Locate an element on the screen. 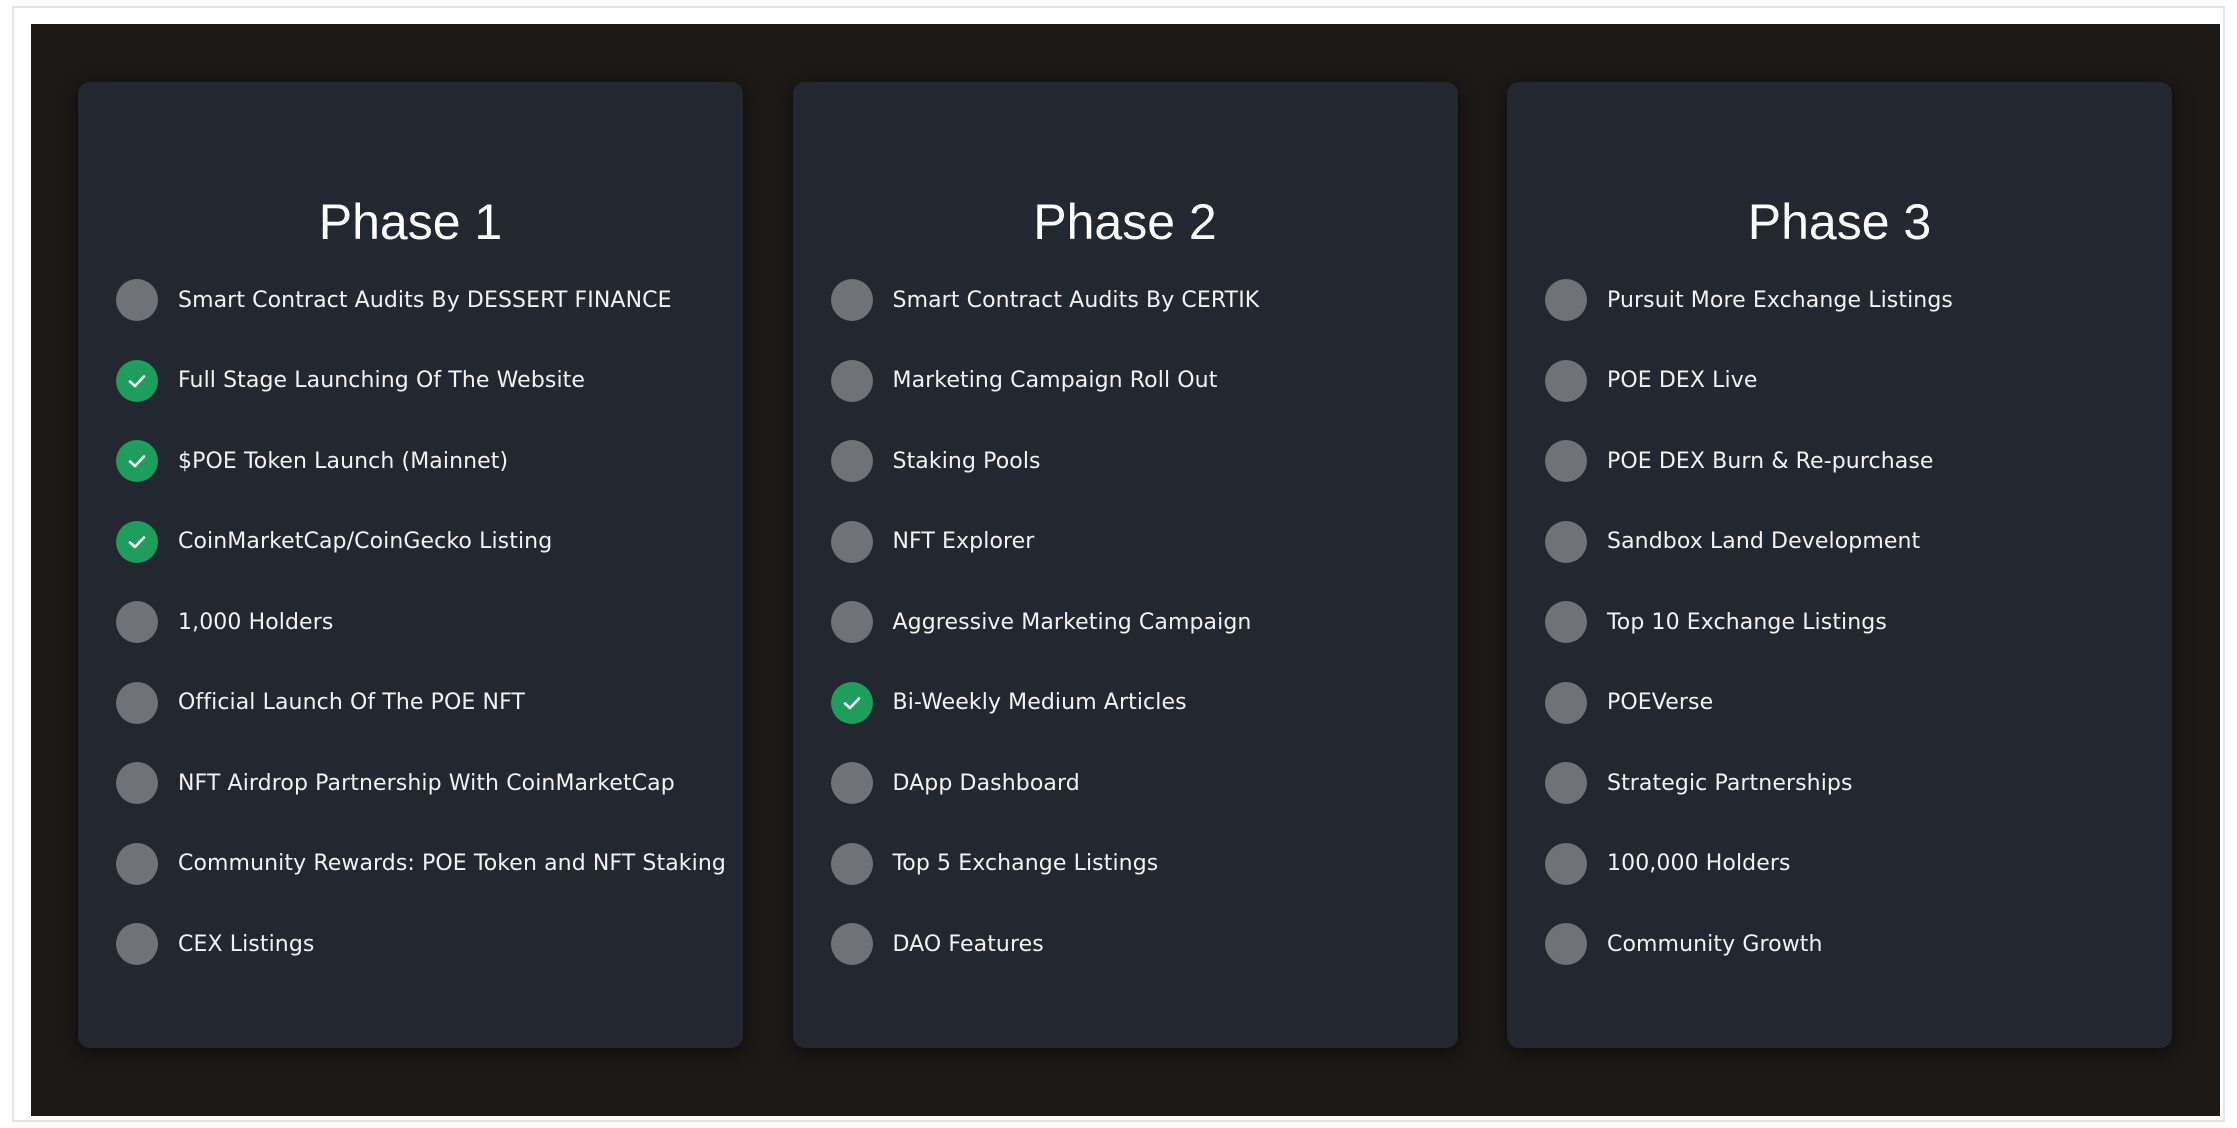  milestone-label: $POE Token Launch (Mainnet) is located at coordinates (343, 461).